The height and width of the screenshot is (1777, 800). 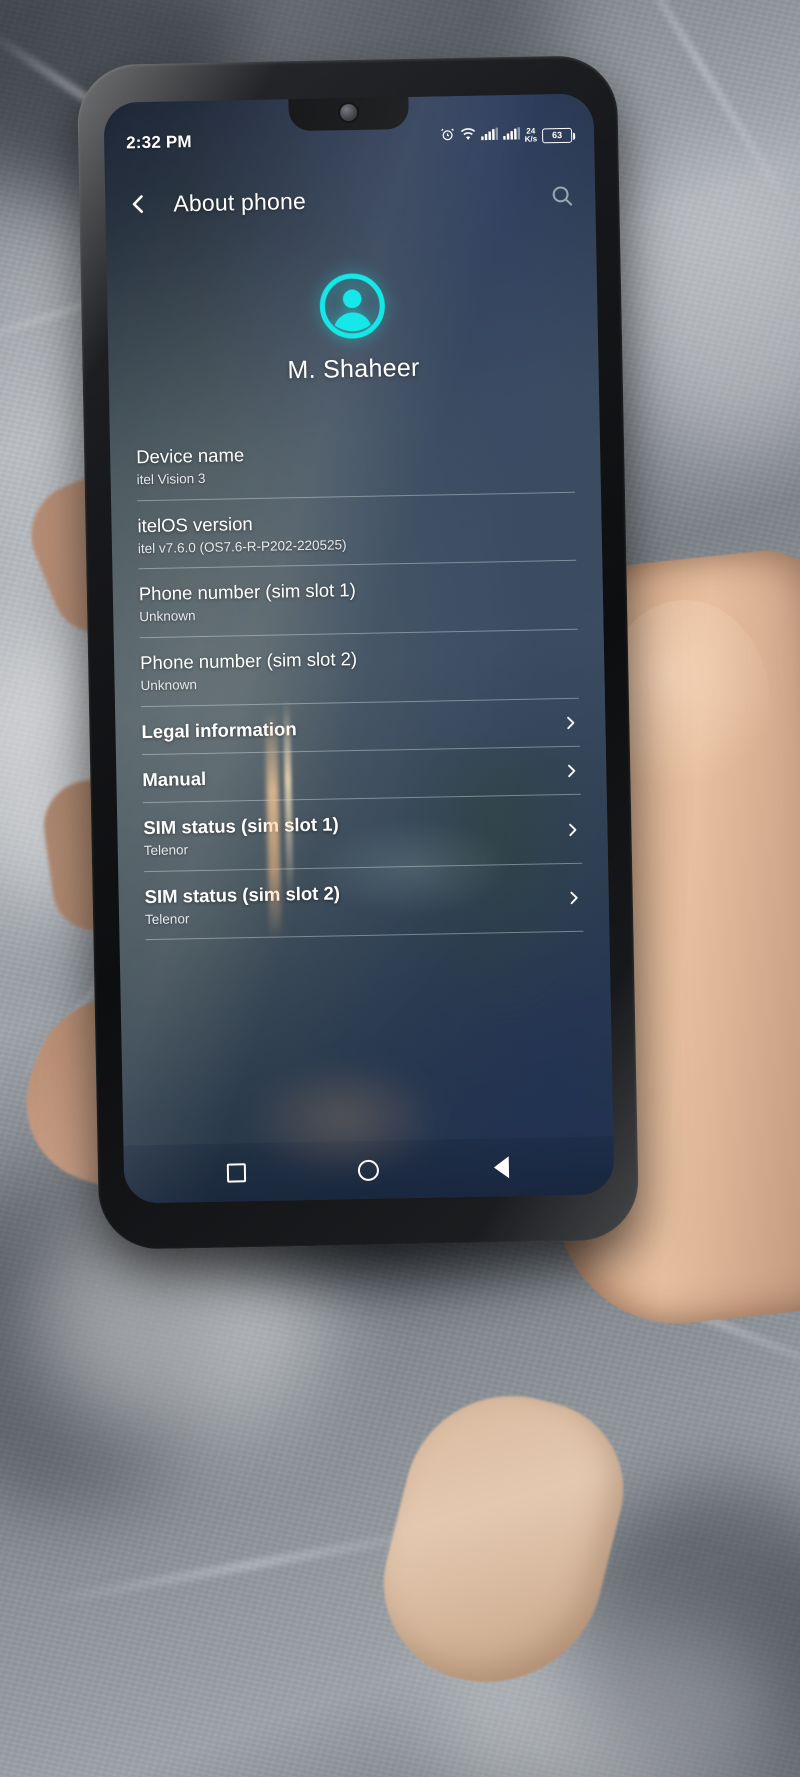 I want to click on list-item: Device name itel Vision 3, so click(x=355, y=462).